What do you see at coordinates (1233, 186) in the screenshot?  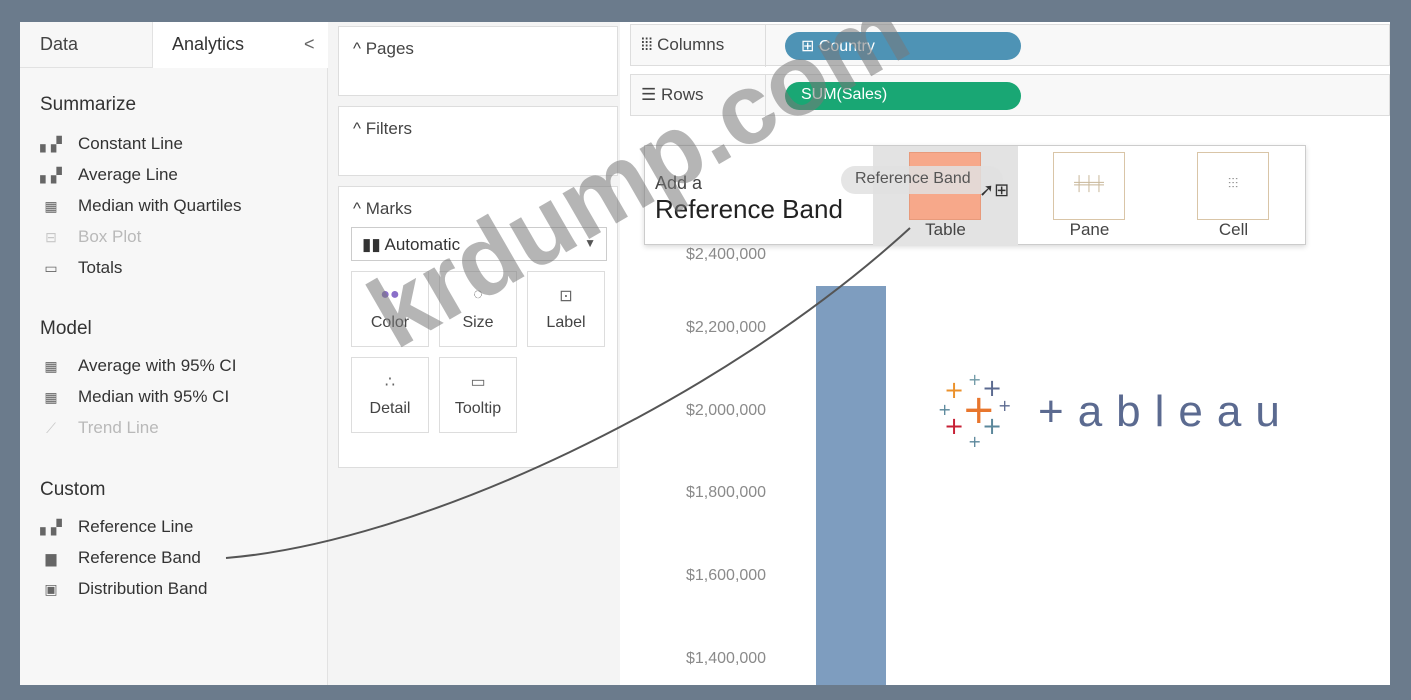 I see `cell-scope-icon: ⫶⫶⫶` at bounding box center [1233, 186].